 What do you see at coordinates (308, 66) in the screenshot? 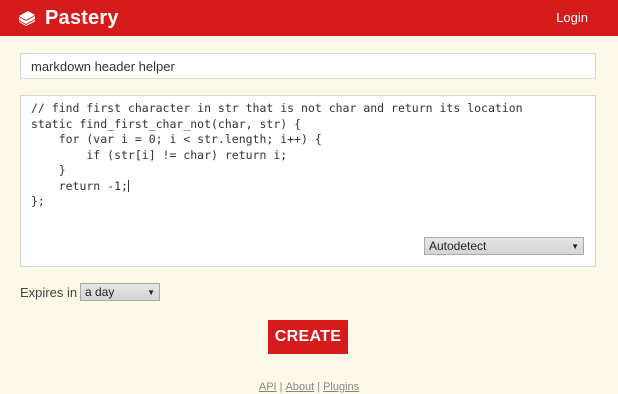
I see `paste-title-input` at bounding box center [308, 66].